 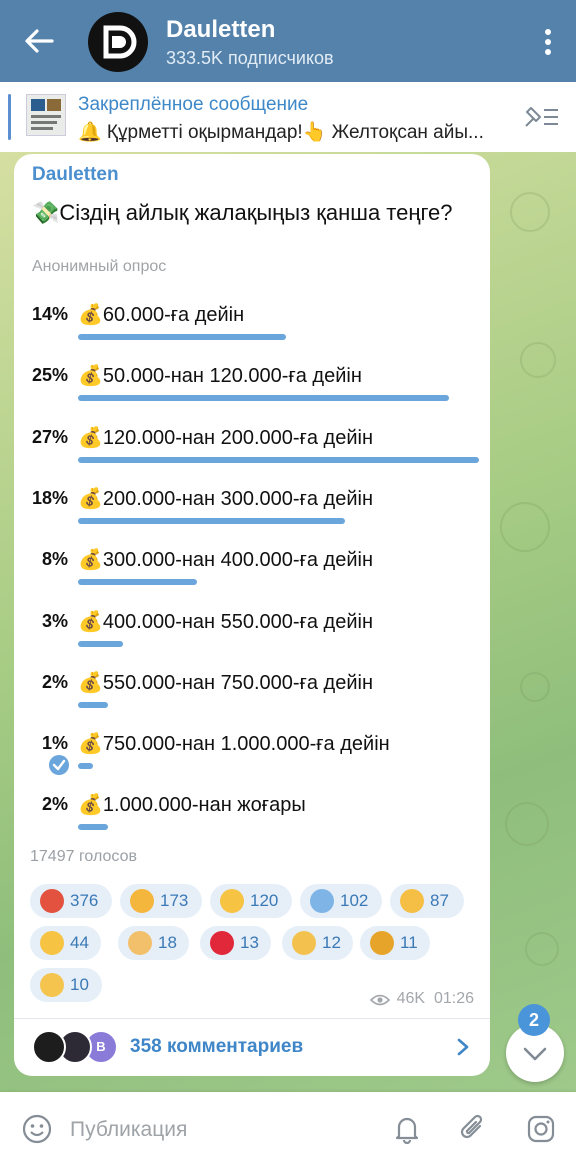 What do you see at coordinates (409, 942) in the screenshot?
I see `reaction-count: 11` at bounding box center [409, 942].